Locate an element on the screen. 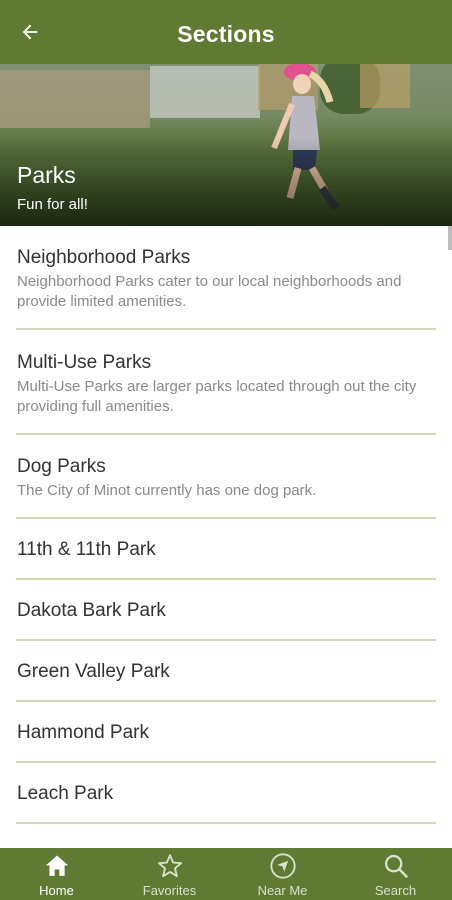  nav-favorites: Favorites is located at coordinates (169, 874).